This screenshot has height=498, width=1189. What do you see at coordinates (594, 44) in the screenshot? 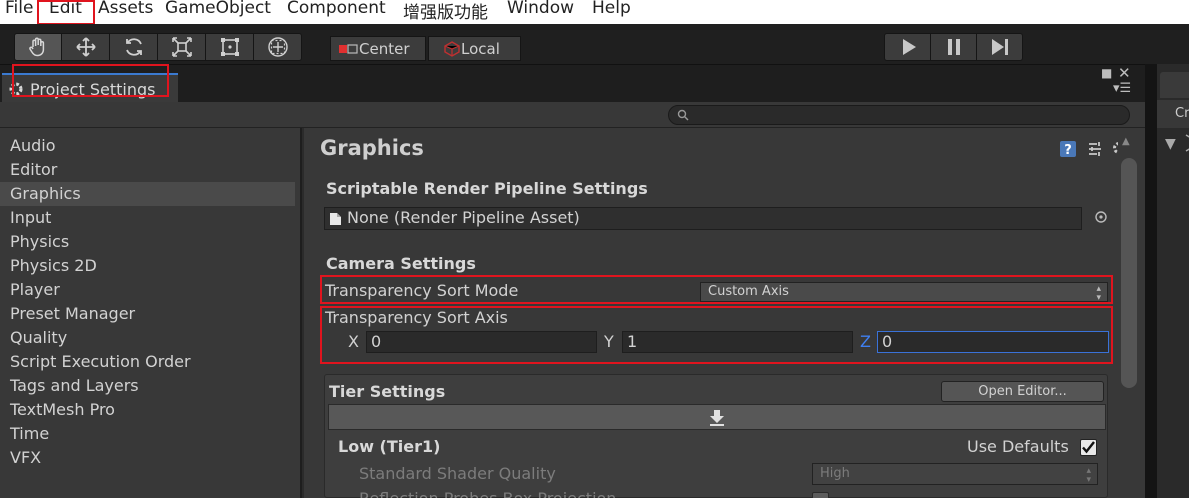
I see `toolbar: Center Local` at bounding box center [594, 44].